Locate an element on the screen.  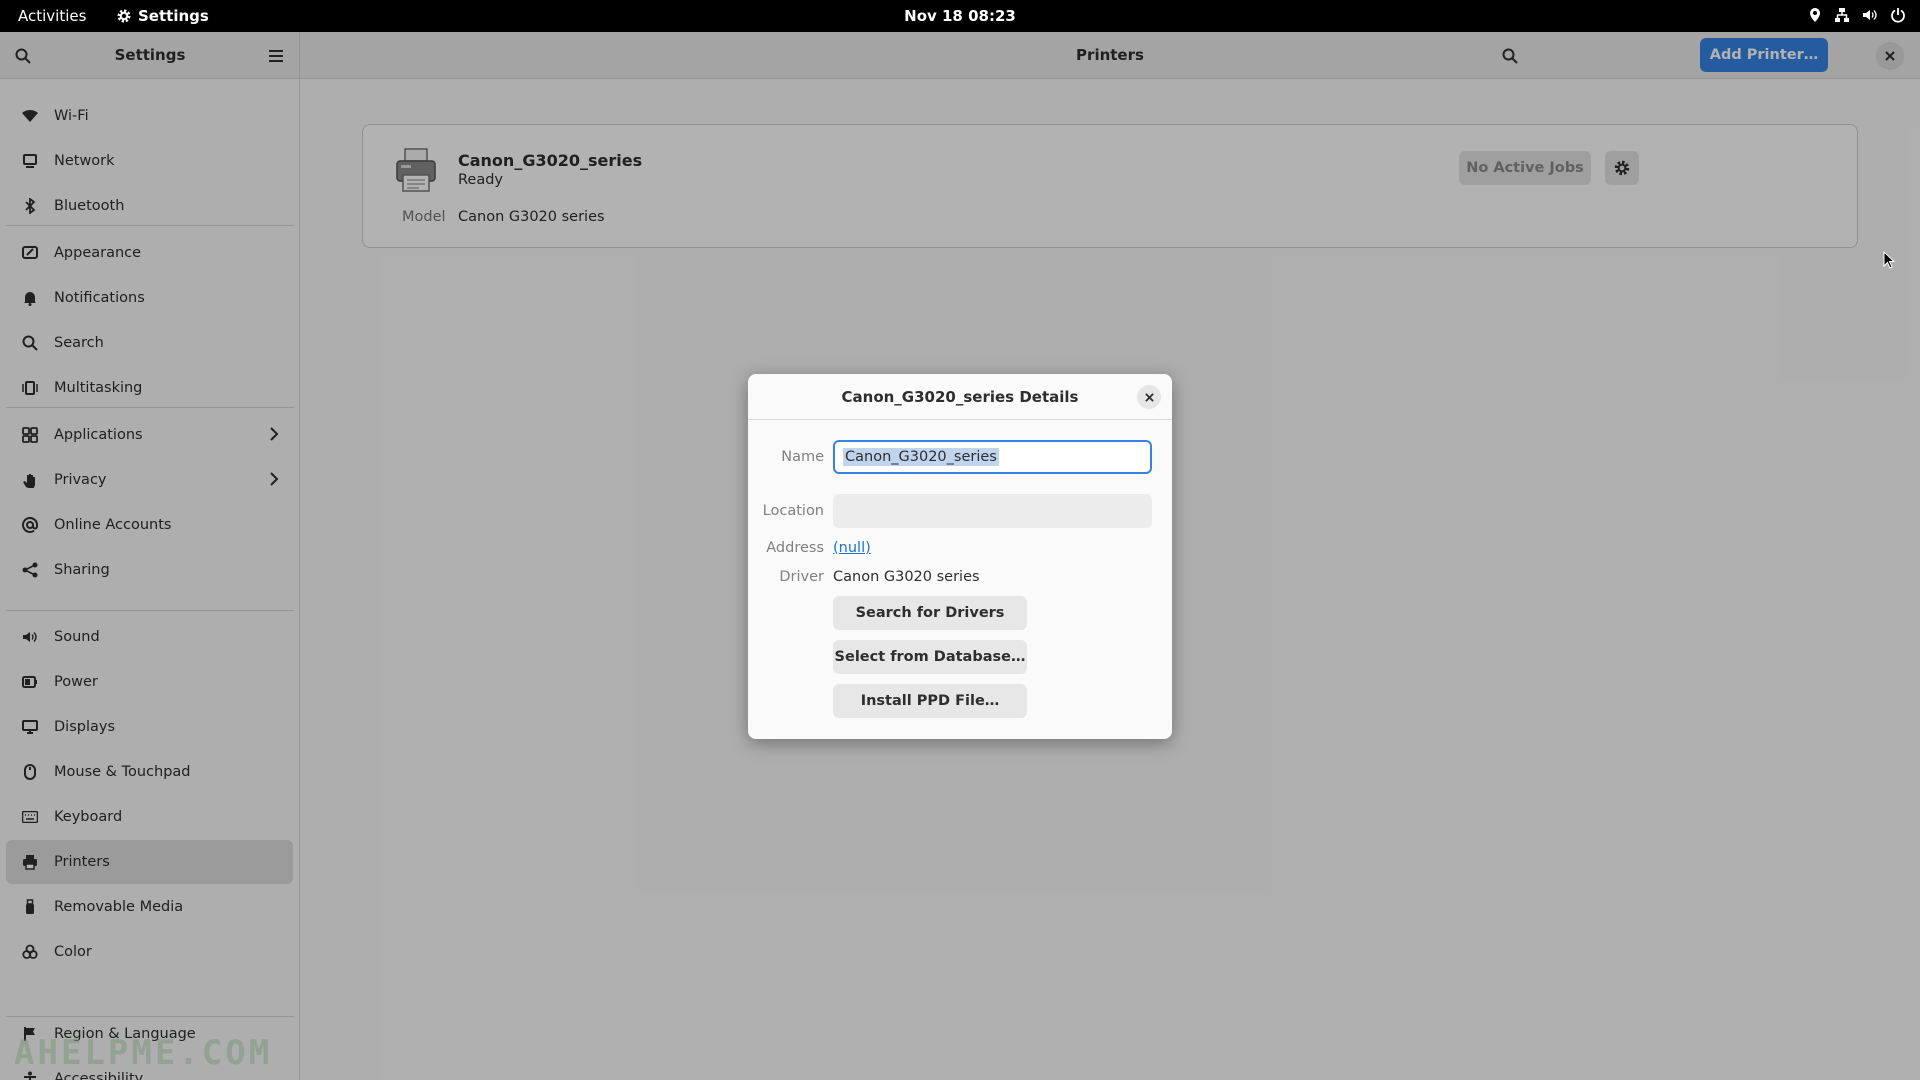
app-menu: Settings is located at coordinates (162, 16).